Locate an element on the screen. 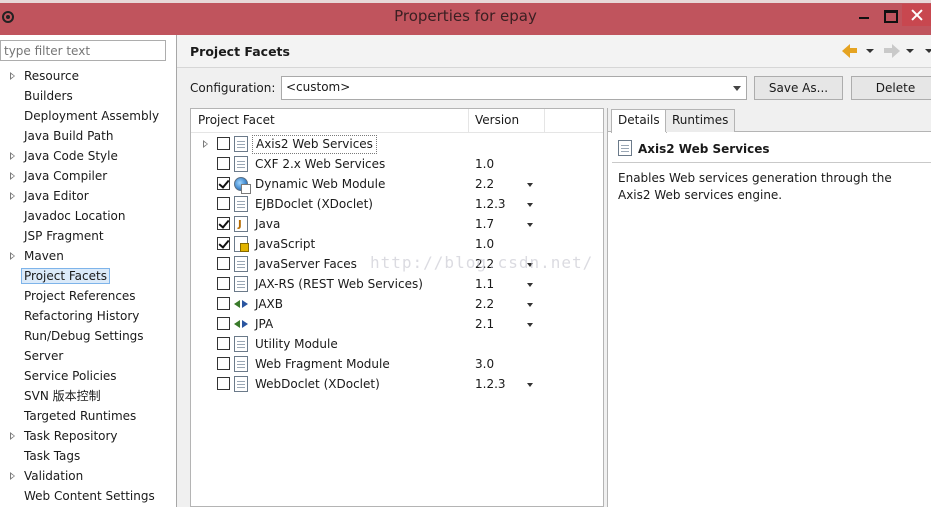 This screenshot has height=507, width=931. tab-runtimes: Runtimes is located at coordinates (700, 120).